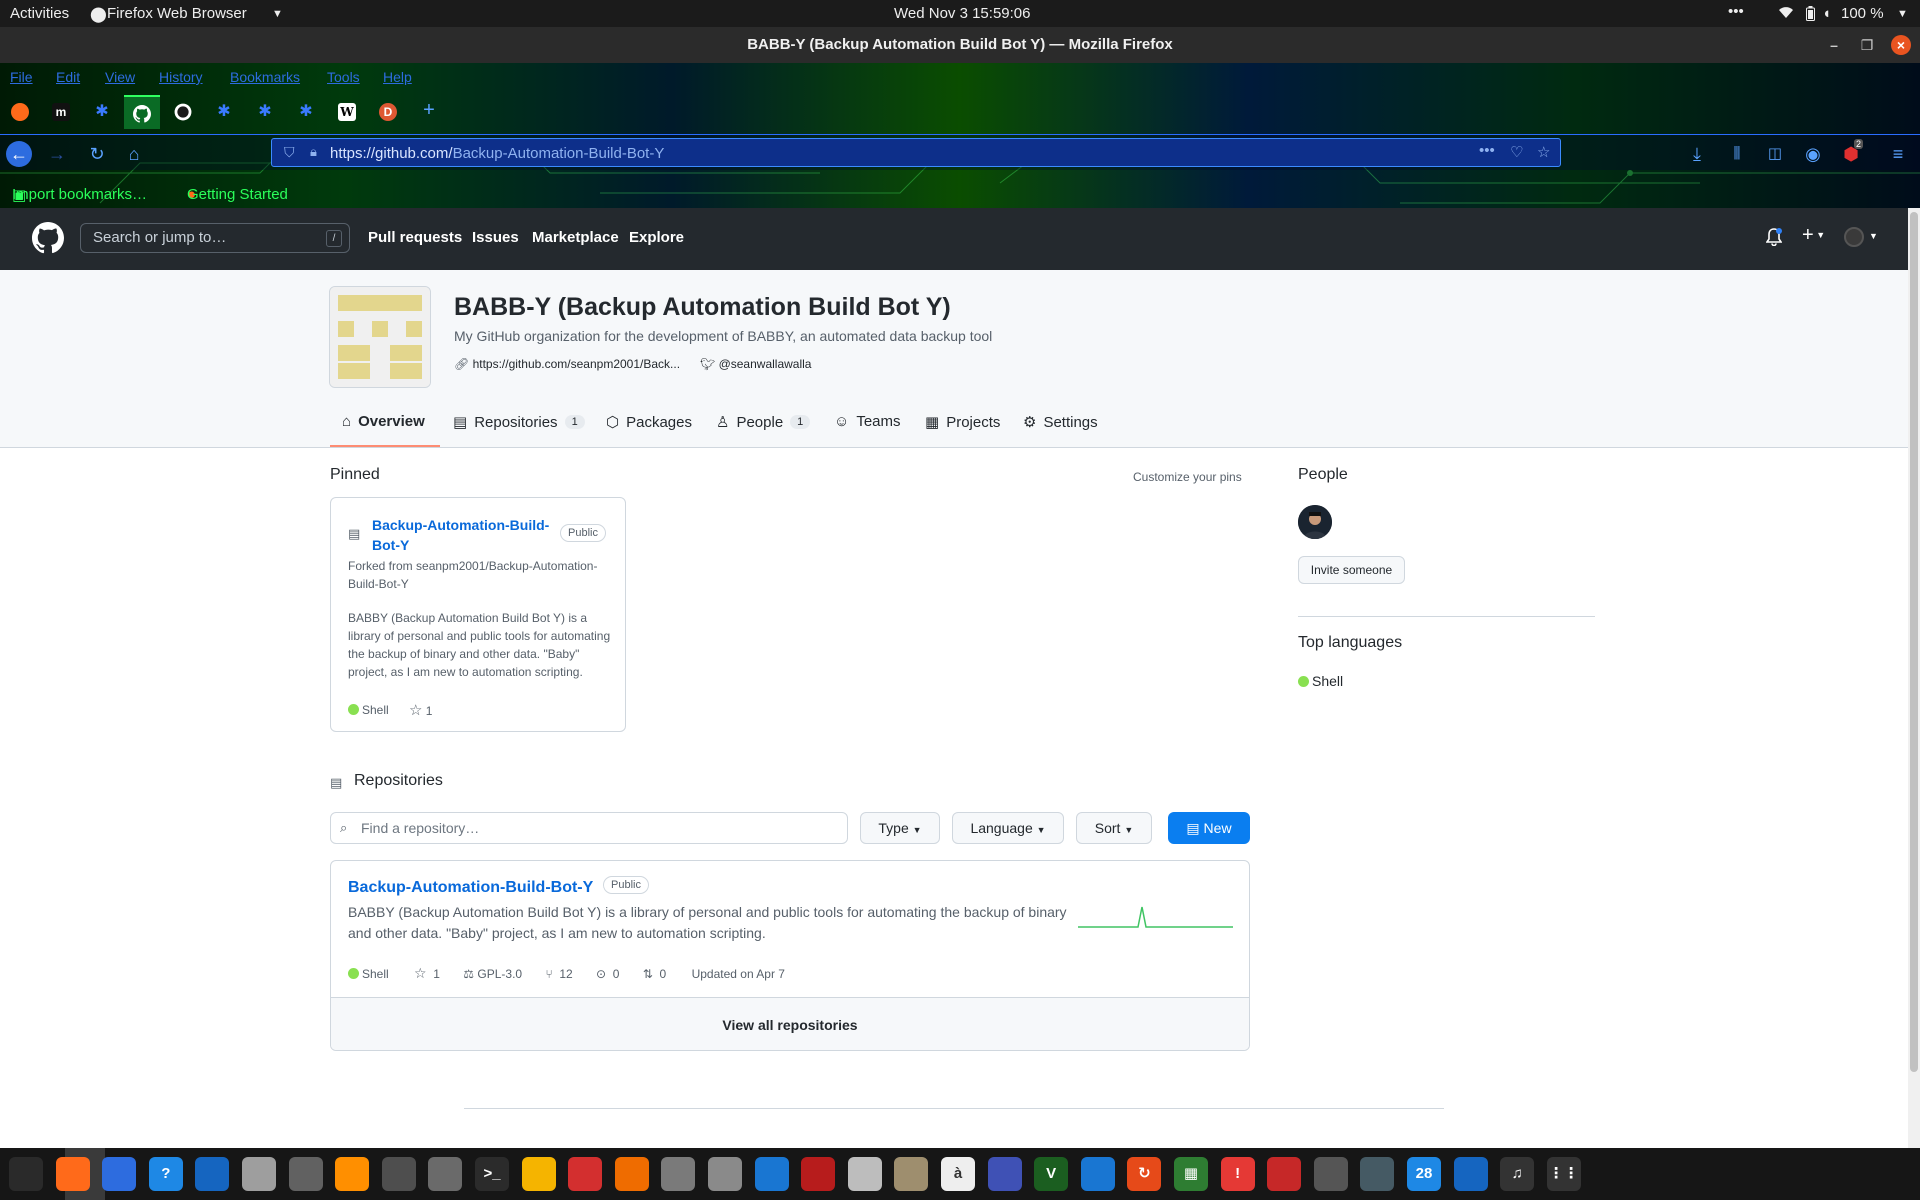  I want to click on shield-icon: ⛉, so click(289, 152).